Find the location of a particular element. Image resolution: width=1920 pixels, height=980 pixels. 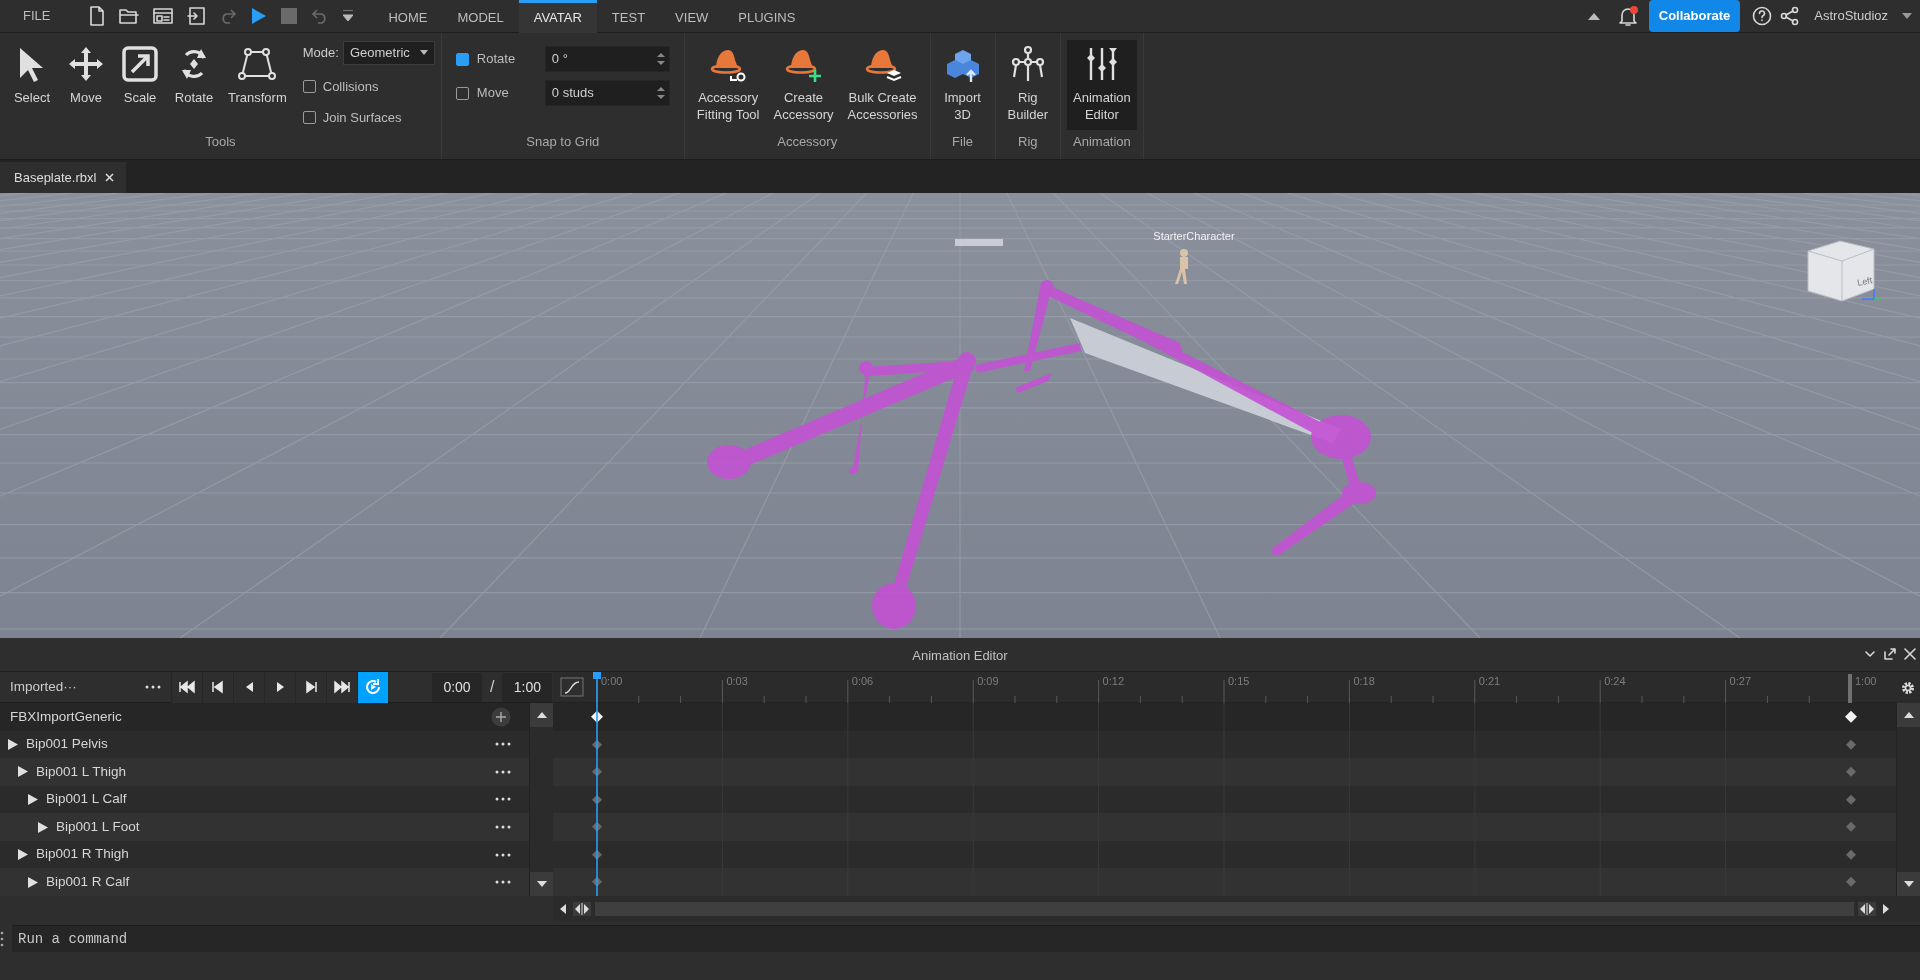

down-icon is located at coordinates (541, 884).